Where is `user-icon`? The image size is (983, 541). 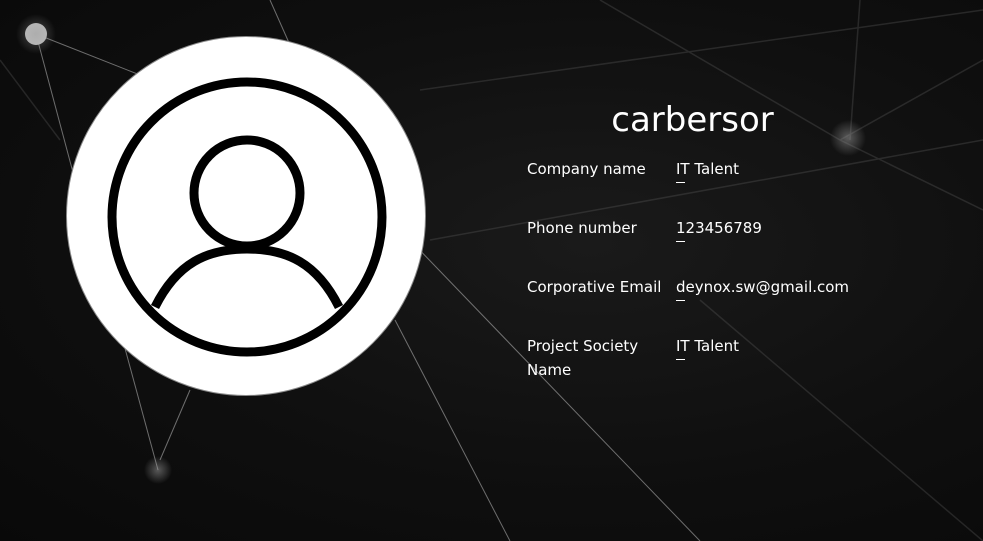 user-icon is located at coordinates (247, 217).